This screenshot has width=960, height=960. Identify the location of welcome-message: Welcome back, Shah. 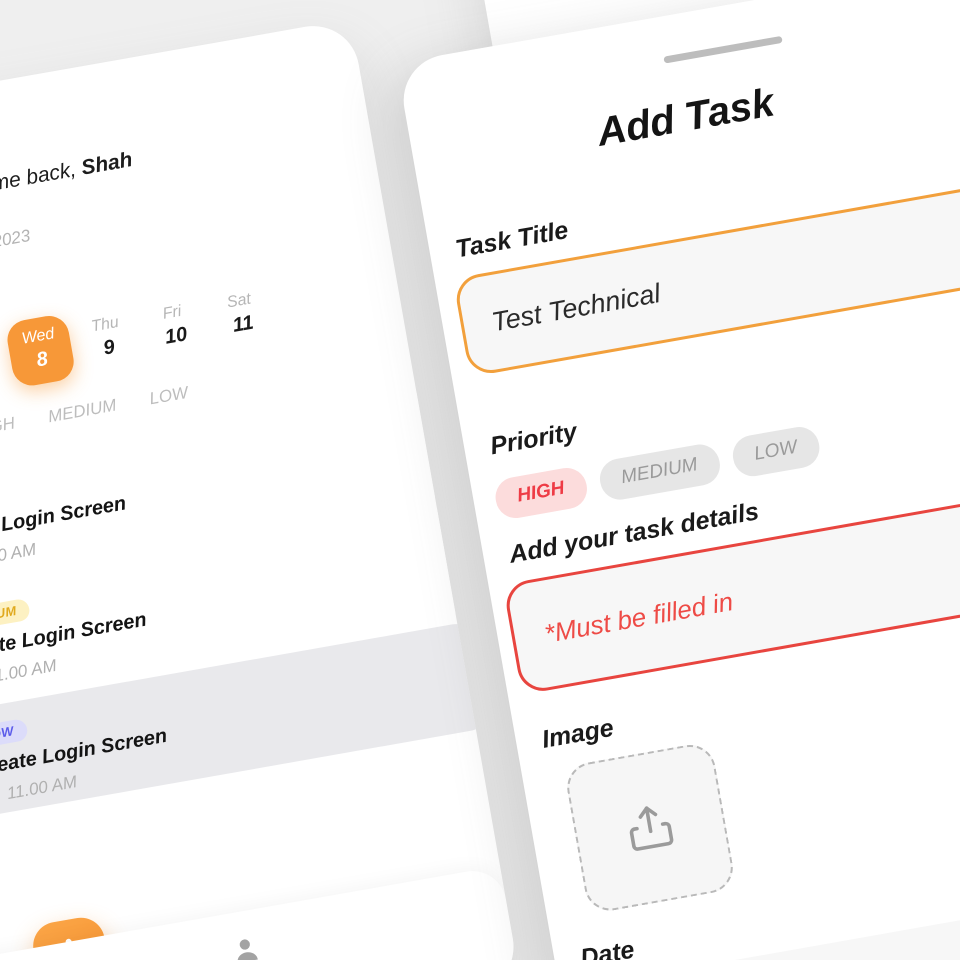
(67, 177).